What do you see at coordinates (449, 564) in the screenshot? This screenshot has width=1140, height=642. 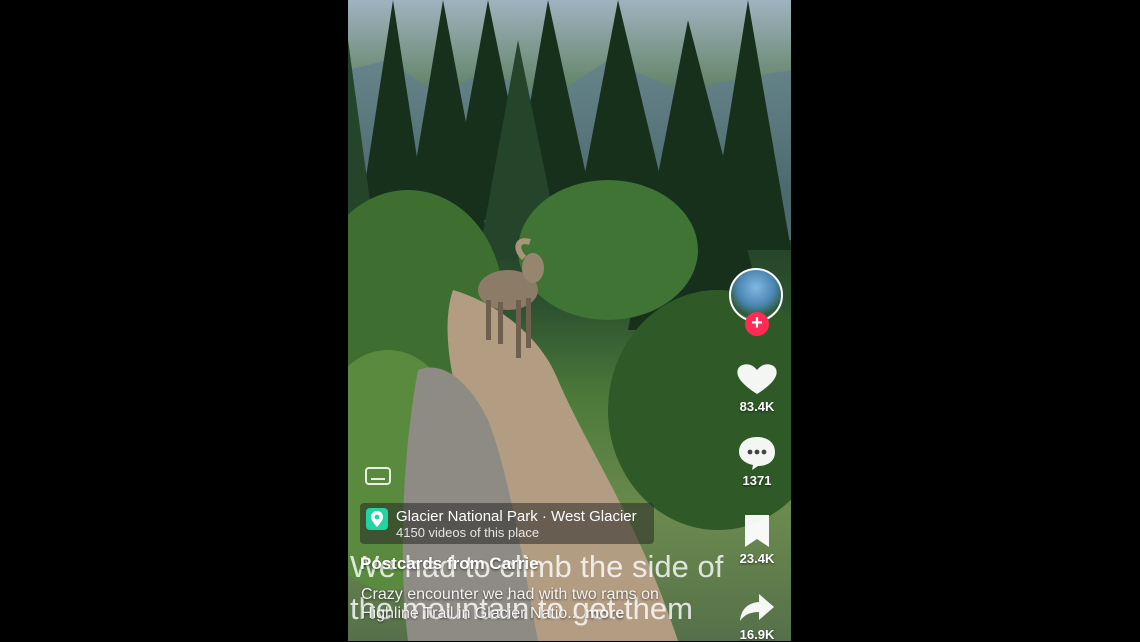 I see `author-name: Postcards from Carrie` at bounding box center [449, 564].